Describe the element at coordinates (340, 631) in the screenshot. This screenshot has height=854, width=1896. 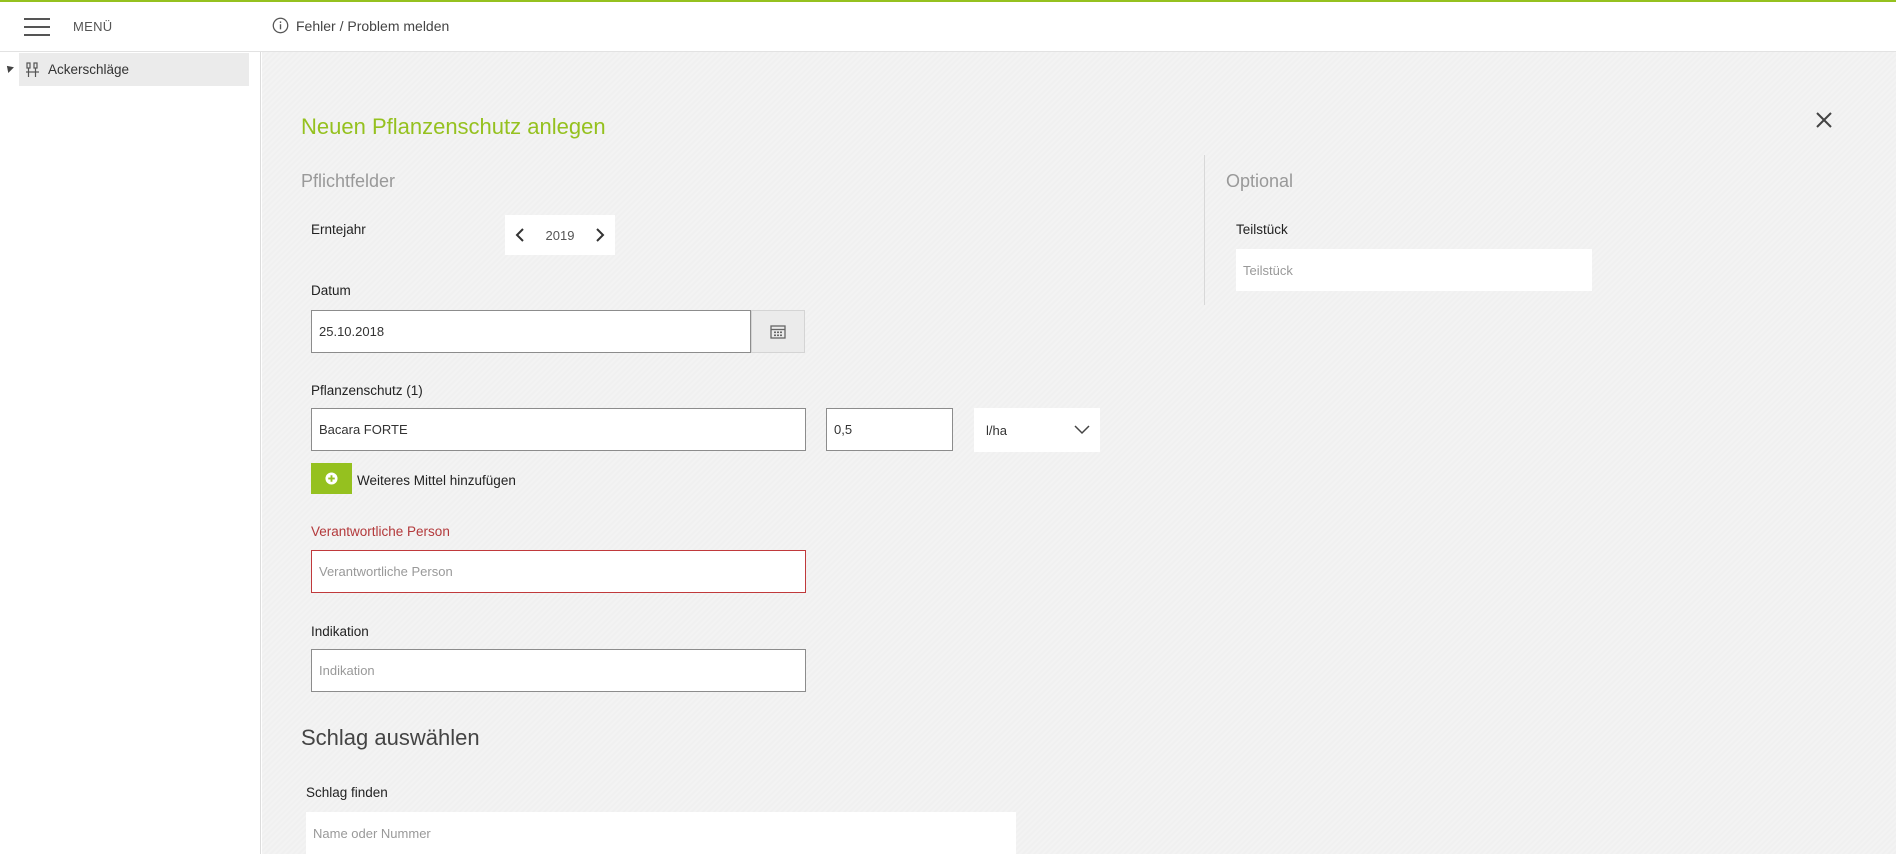
I see `indication-label: Indikation` at that location.